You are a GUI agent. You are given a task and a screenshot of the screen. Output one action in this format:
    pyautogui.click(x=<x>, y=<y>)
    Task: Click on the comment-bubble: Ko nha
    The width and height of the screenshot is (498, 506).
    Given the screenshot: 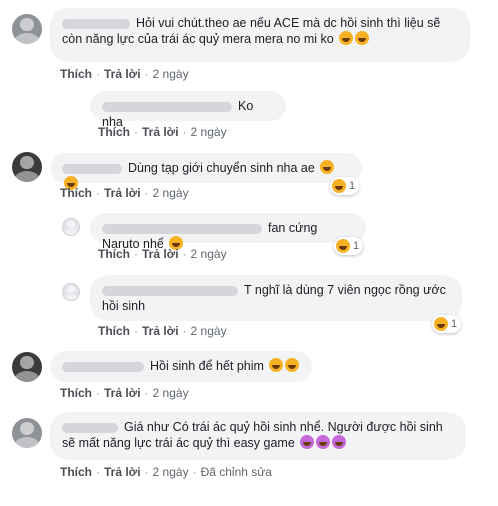 What is the action you would take?
    pyautogui.click(x=188, y=110)
    